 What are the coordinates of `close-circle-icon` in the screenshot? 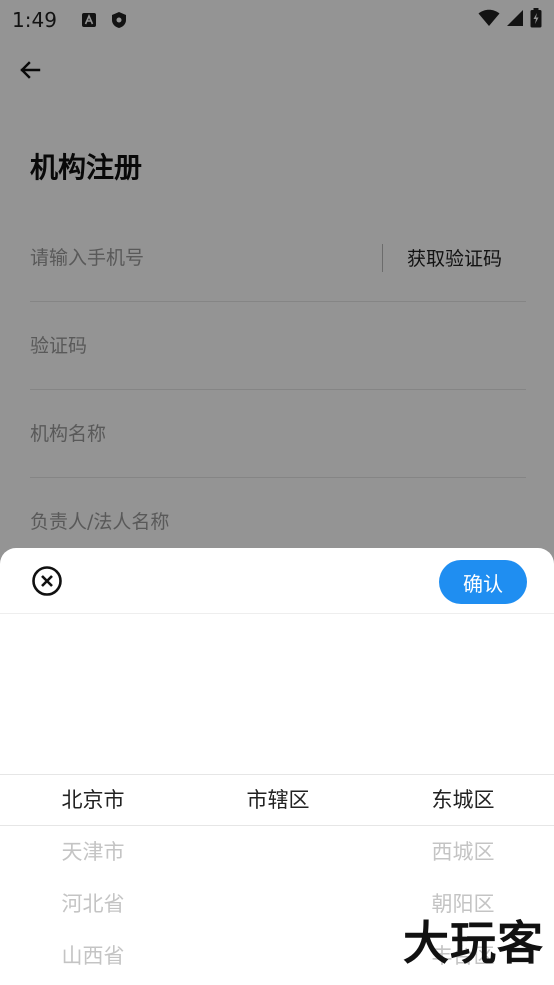 It's located at (47, 581).